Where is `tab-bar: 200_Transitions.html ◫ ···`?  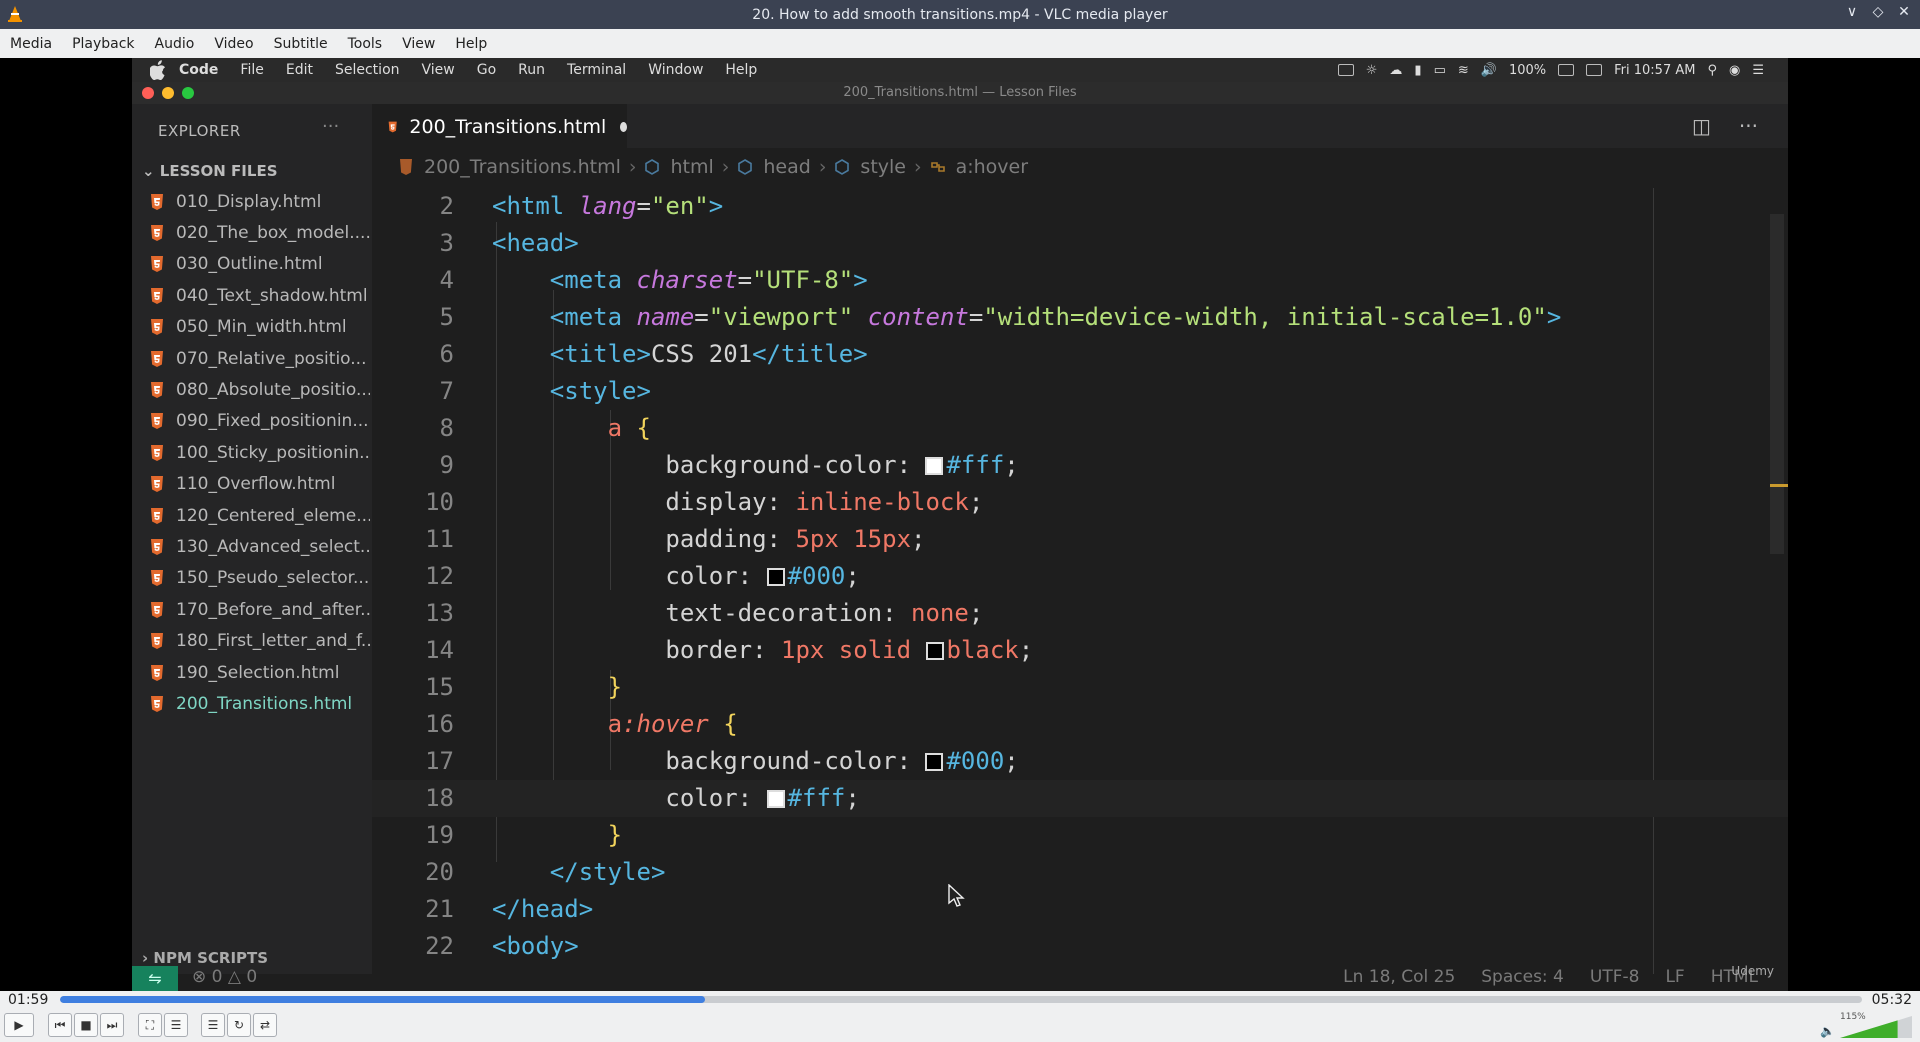
tab-bar: 200_Transitions.html ◫ ··· is located at coordinates (1080, 126).